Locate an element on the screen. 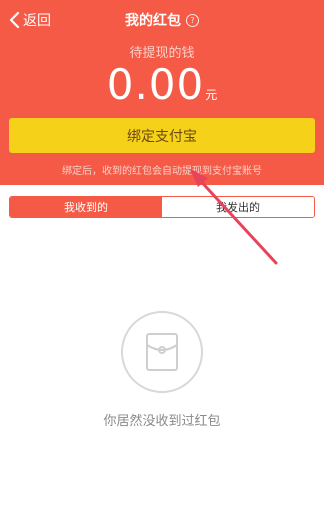 The image size is (324, 521). page-title: 我的红包 ? is located at coordinates (162, 20).